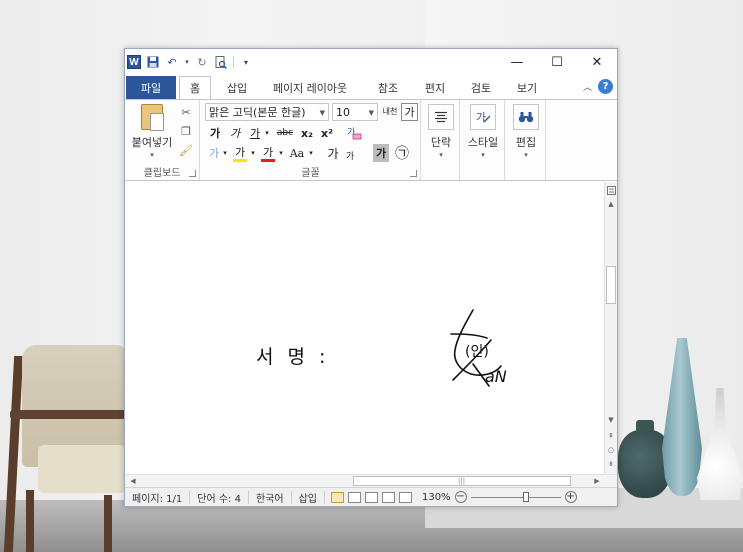 The image size is (743, 552). Describe the element at coordinates (215, 133) in the screenshot. I see `bold-button: 가` at that location.